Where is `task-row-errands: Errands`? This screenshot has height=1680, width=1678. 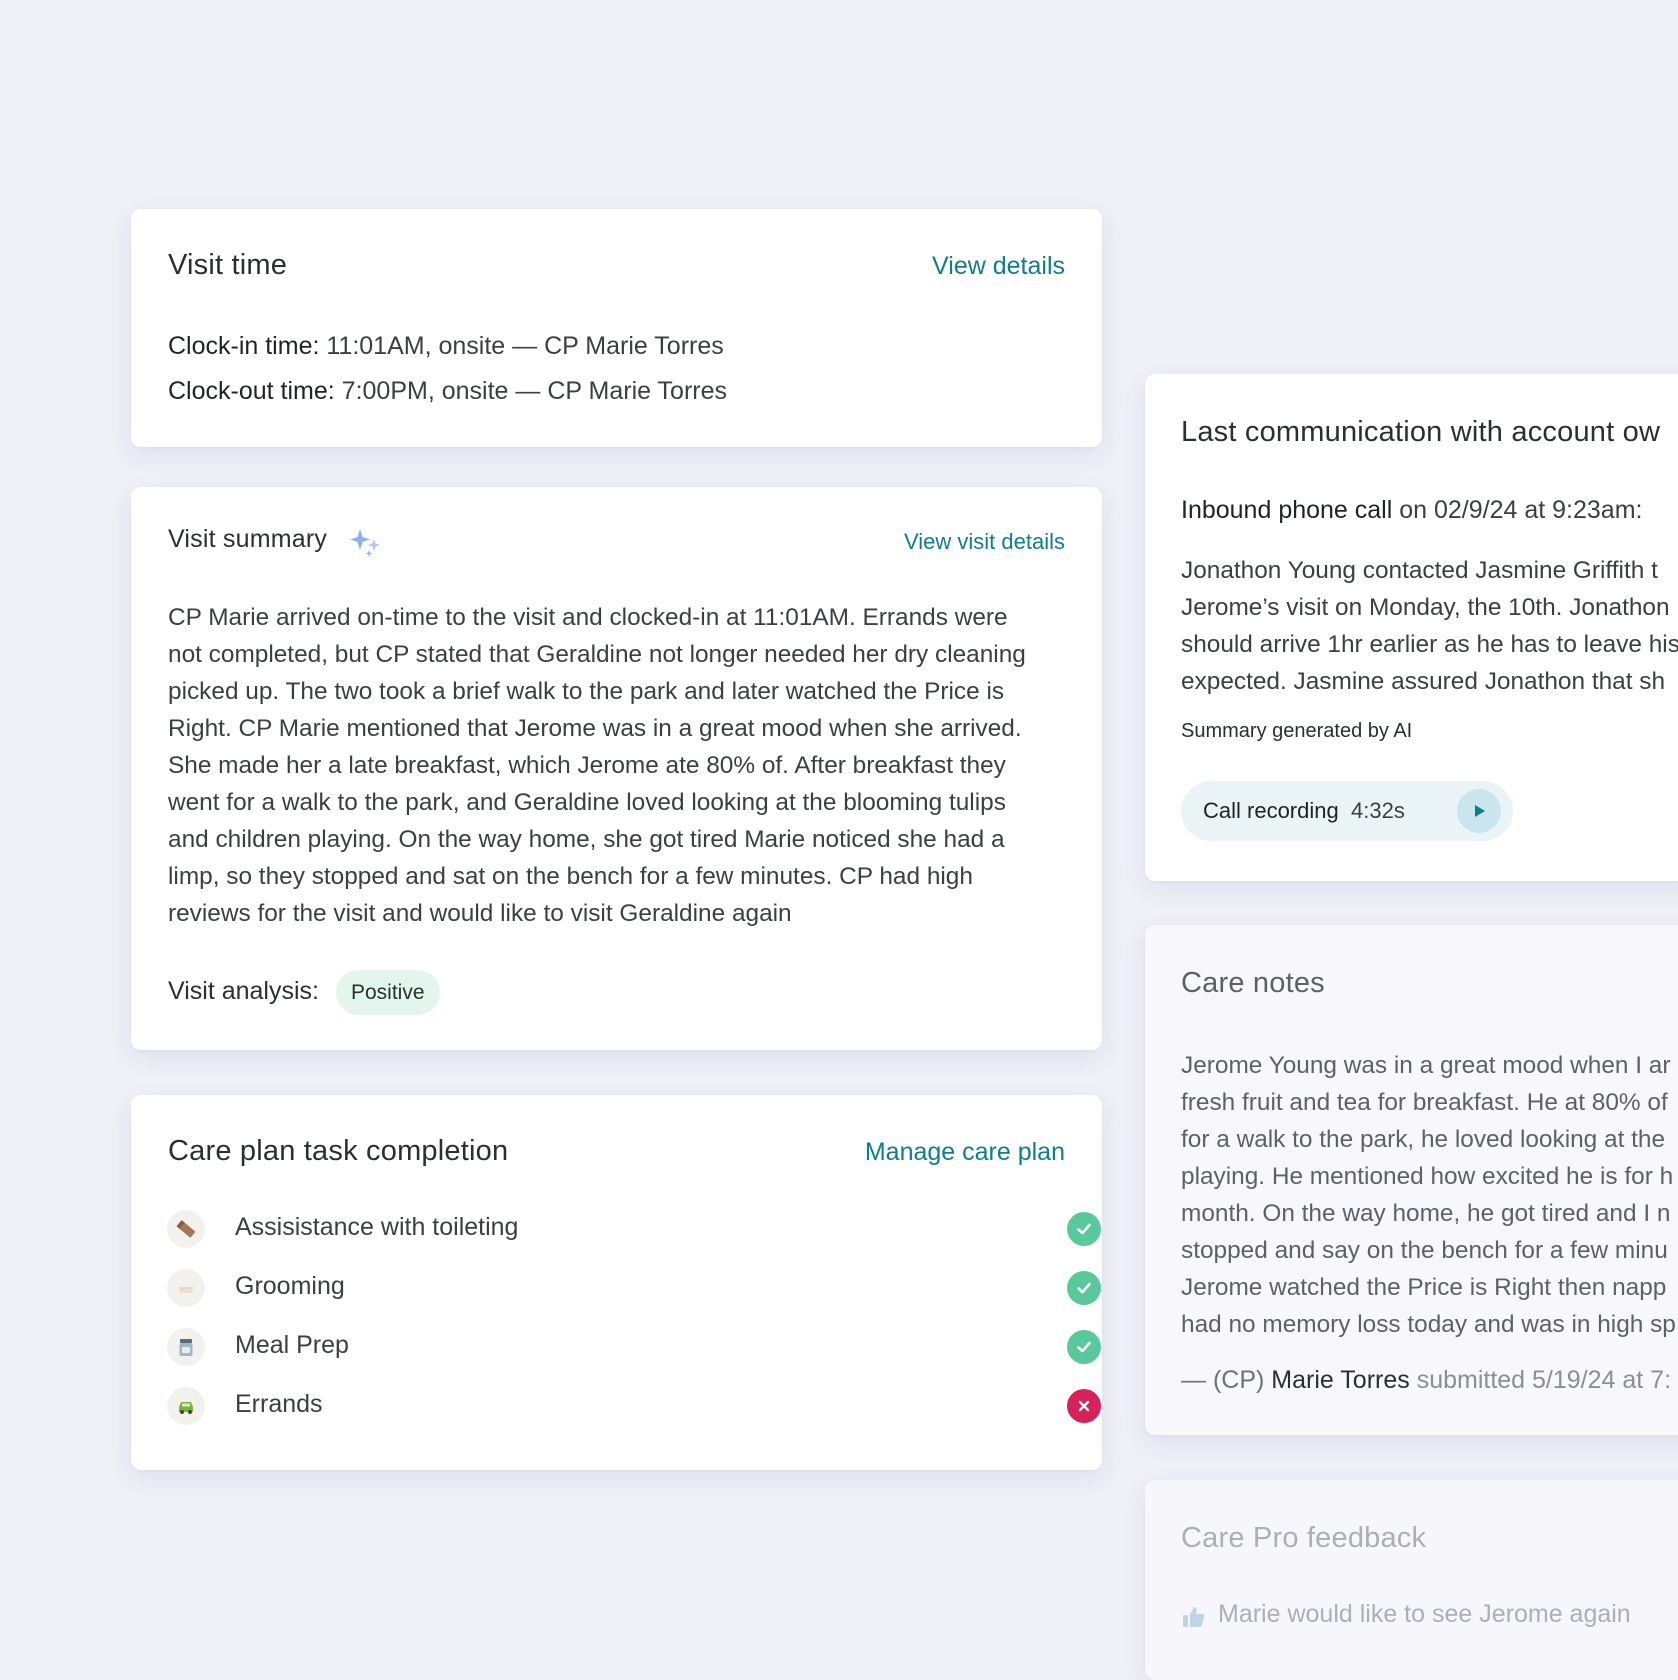 task-row-errands: Errands is located at coordinates (634, 1407).